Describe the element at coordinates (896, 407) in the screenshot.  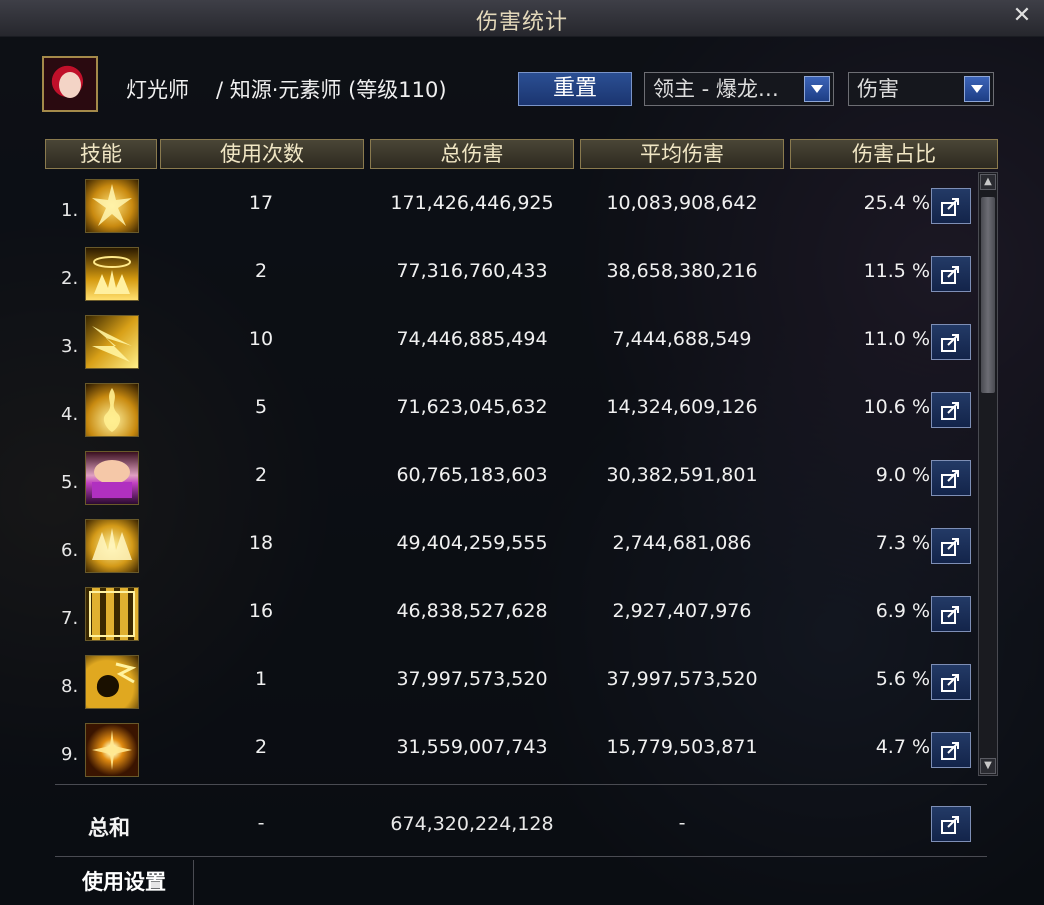
I see `damage-share: 10.6 %` at that location.